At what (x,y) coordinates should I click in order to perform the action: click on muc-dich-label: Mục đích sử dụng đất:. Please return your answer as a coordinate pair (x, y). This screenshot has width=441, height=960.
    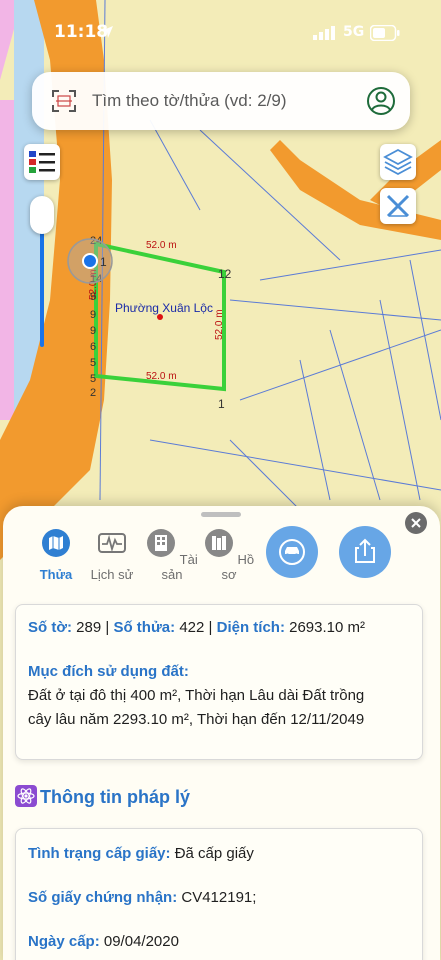
    Looking at the image, I should click on (108, 671).